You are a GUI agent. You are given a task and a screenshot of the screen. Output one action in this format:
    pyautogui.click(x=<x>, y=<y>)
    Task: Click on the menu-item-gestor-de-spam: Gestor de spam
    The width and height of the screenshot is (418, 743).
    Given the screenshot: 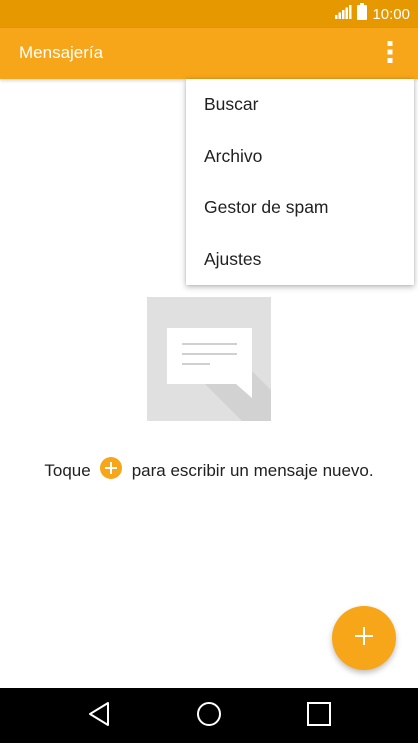 What is the action you would take?
    pyautogui.click(x=300, y=208)
    